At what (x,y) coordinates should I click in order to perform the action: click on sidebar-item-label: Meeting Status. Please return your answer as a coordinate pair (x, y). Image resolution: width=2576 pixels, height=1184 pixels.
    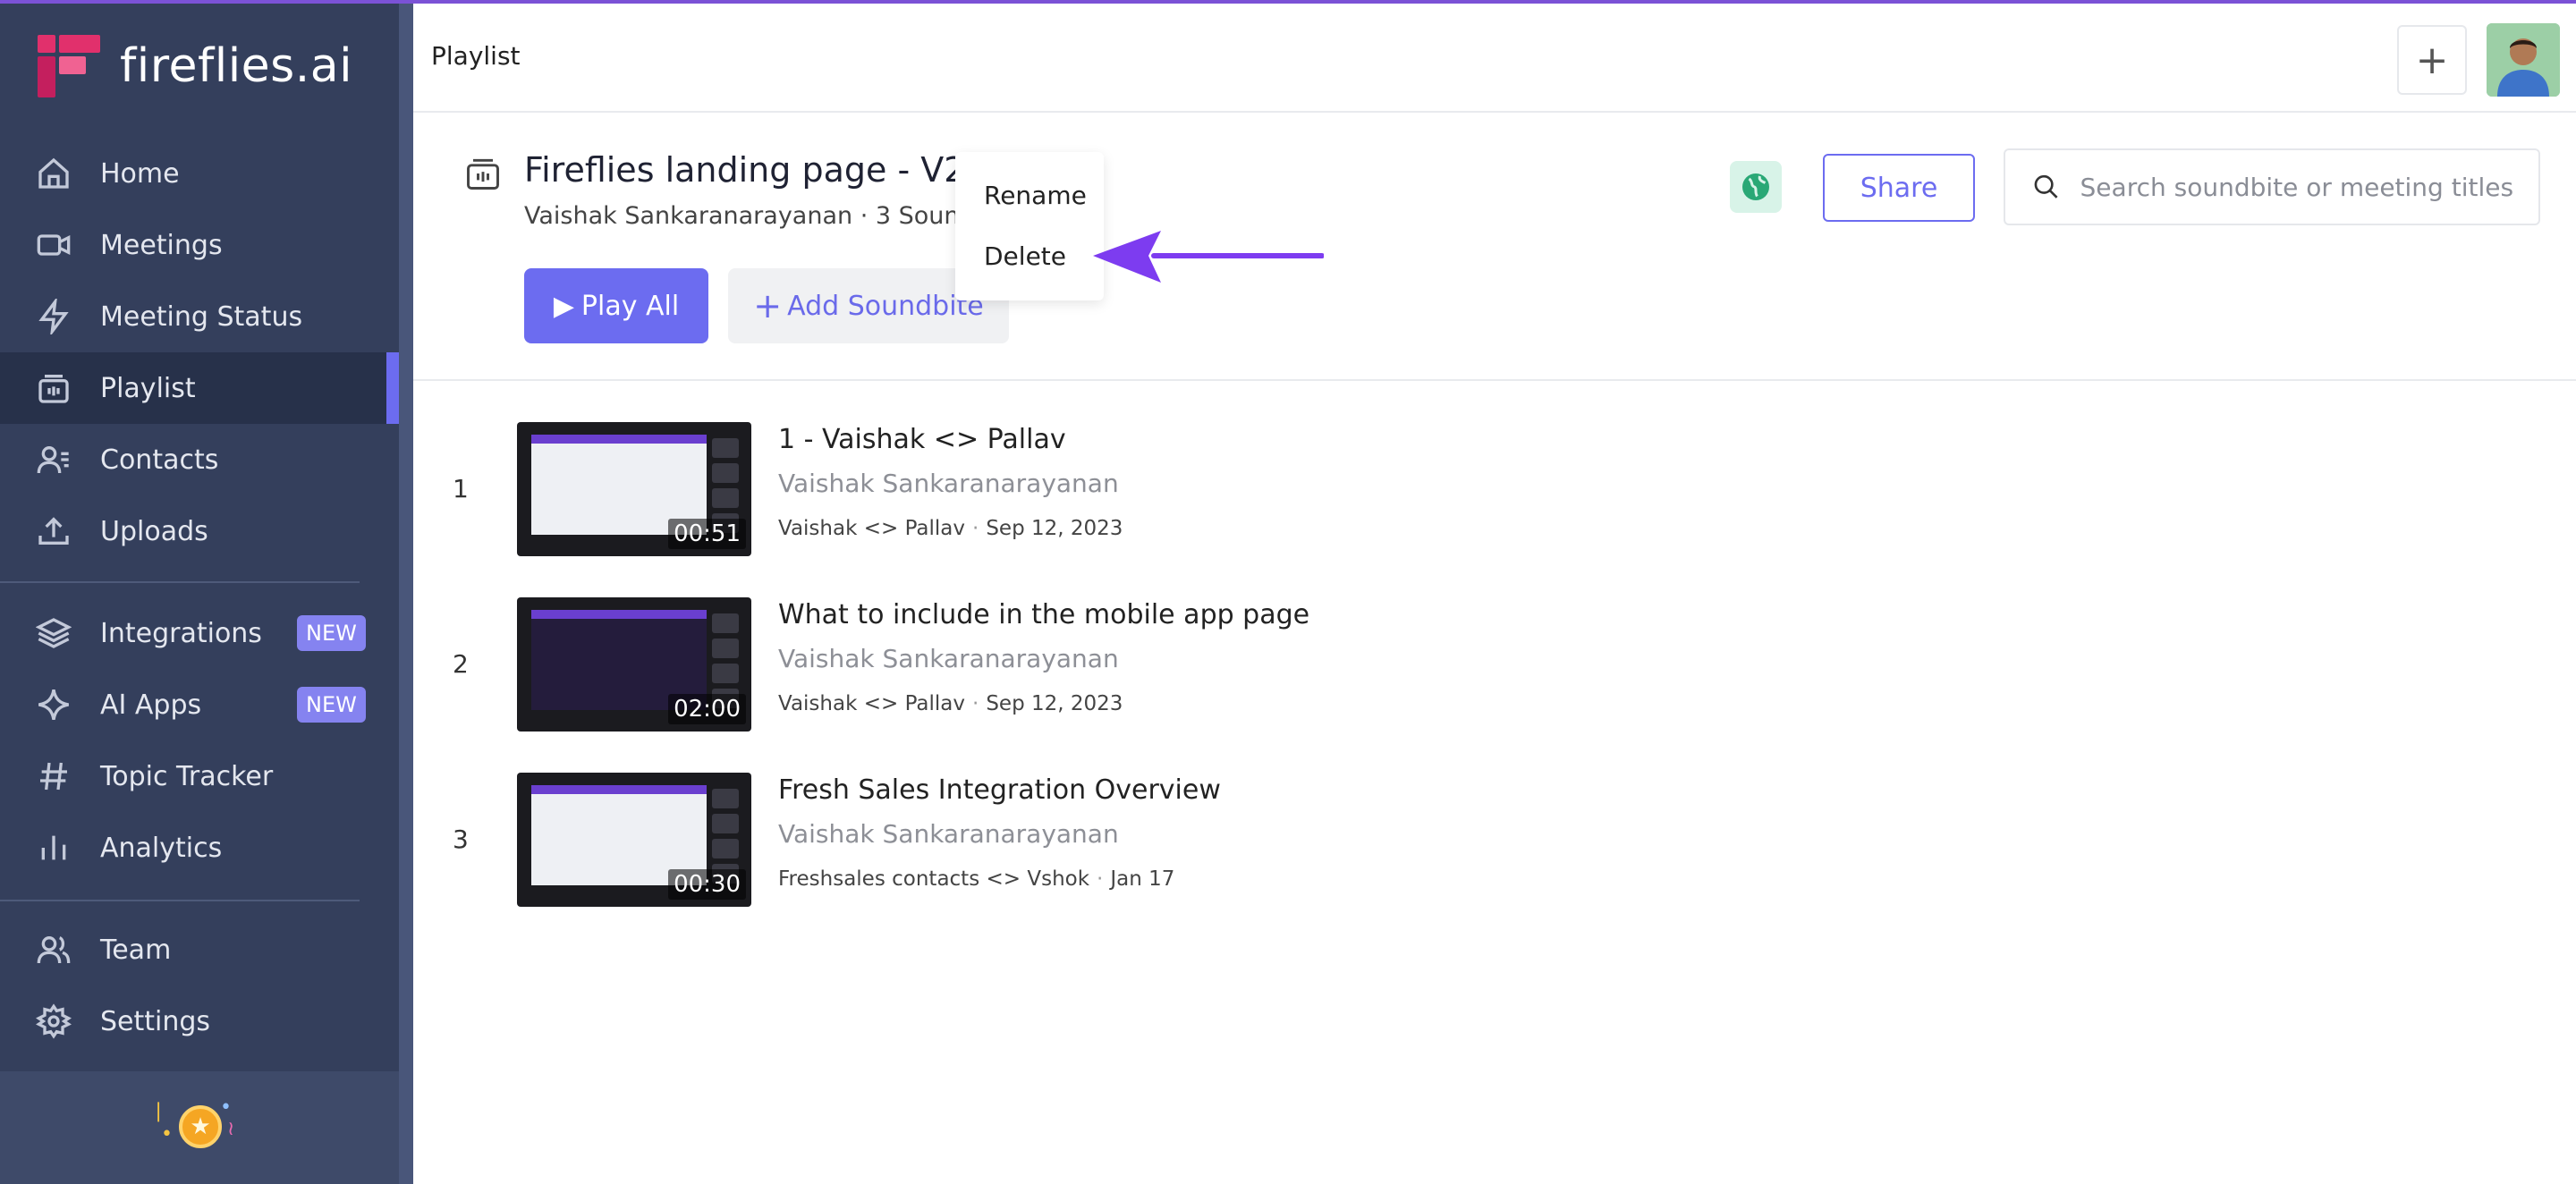
    Looking at the image, I should click on (201, 316).